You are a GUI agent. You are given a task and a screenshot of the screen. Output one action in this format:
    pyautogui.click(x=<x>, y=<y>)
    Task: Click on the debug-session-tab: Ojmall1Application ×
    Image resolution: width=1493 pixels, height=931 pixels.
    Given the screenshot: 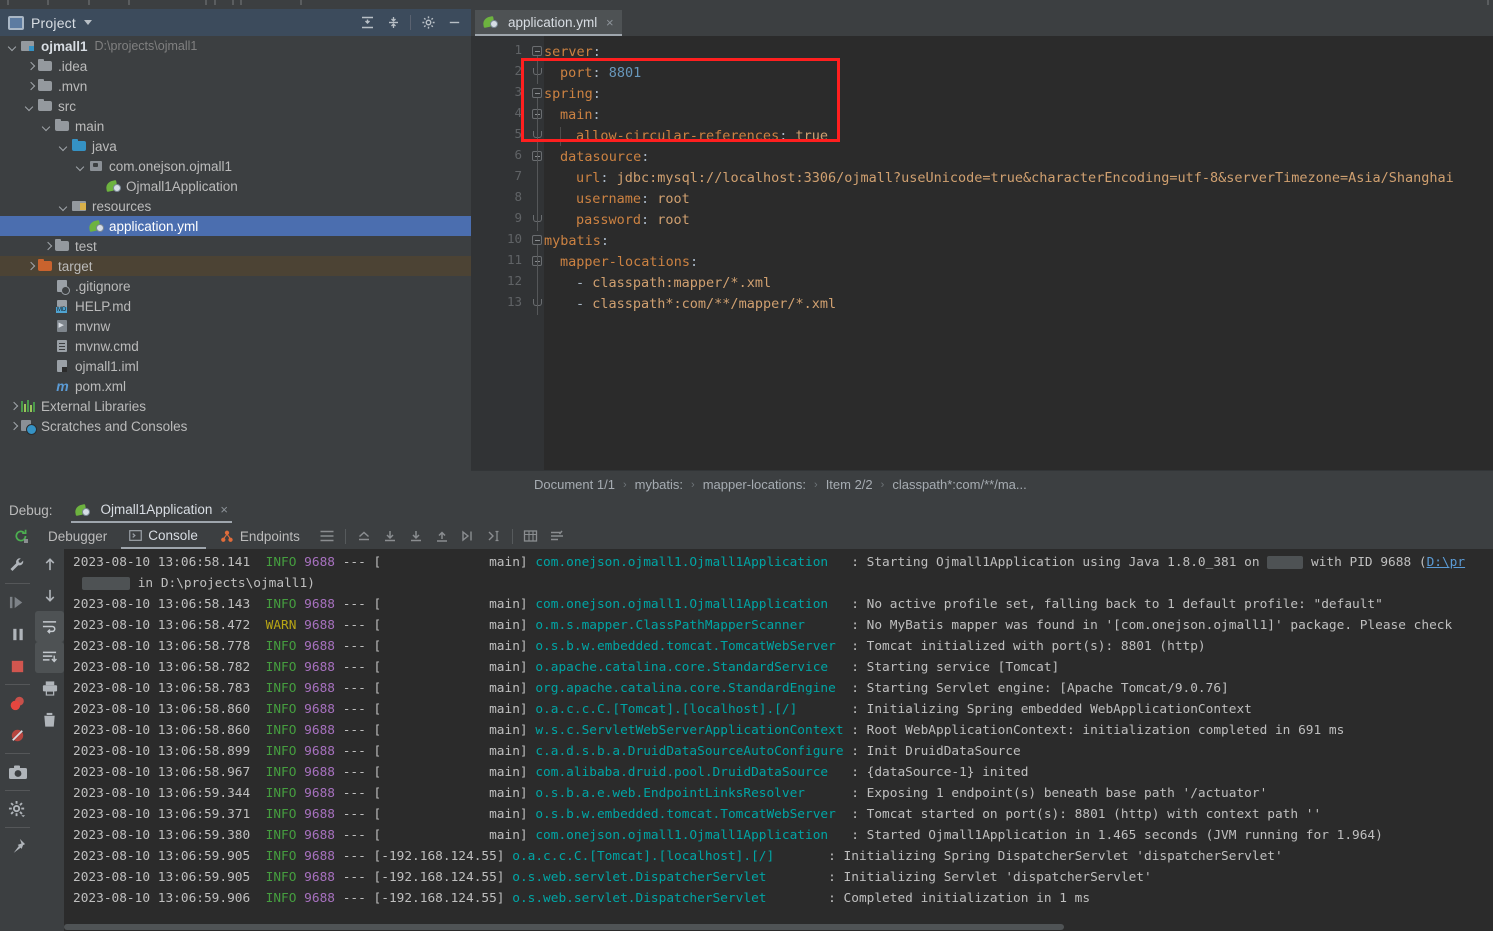 What is the action you would take?
    pyautogui.click(x=151, y=510)
    